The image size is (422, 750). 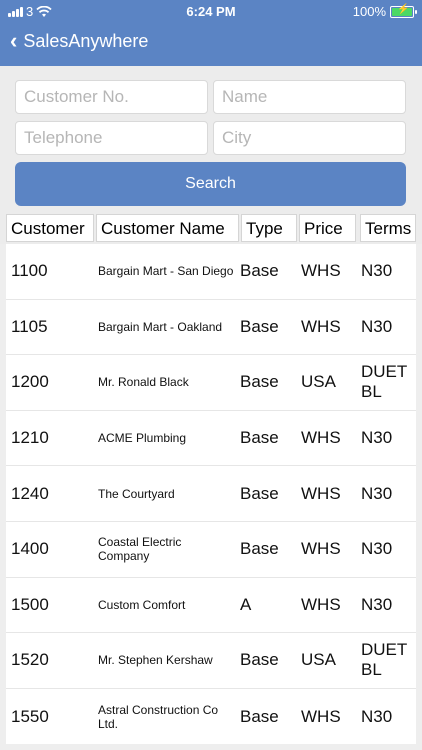 What do you see at coordinates (309, 97) in the screenshot?
I see `name-input` at bounding box center [309, 97].